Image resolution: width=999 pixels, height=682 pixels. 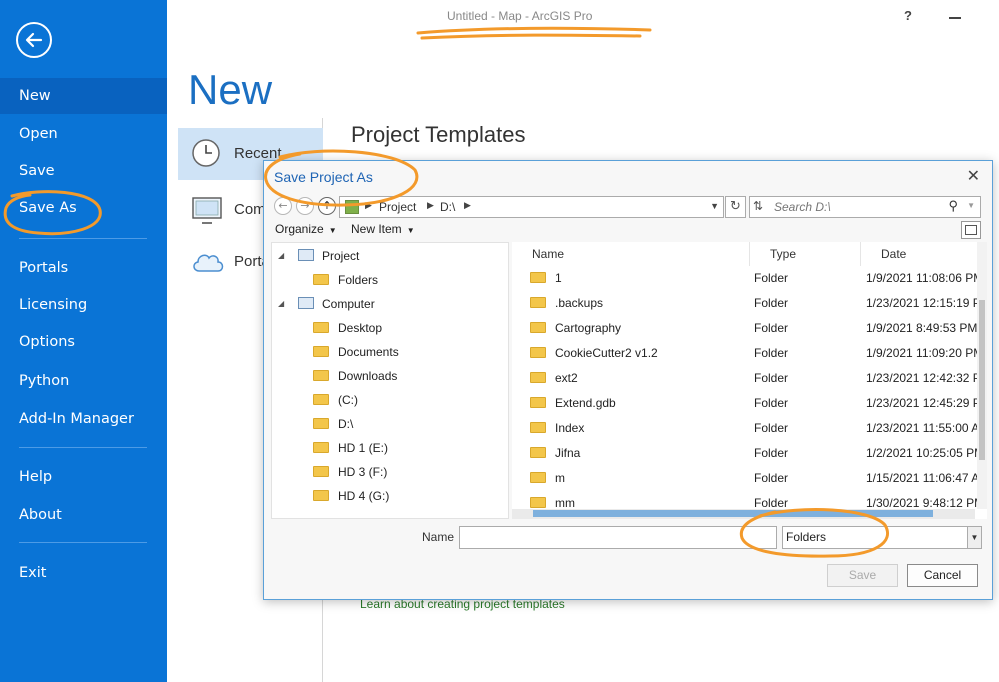 I want to click on sidebar-item-save: Save, so click(x=83, y=171).